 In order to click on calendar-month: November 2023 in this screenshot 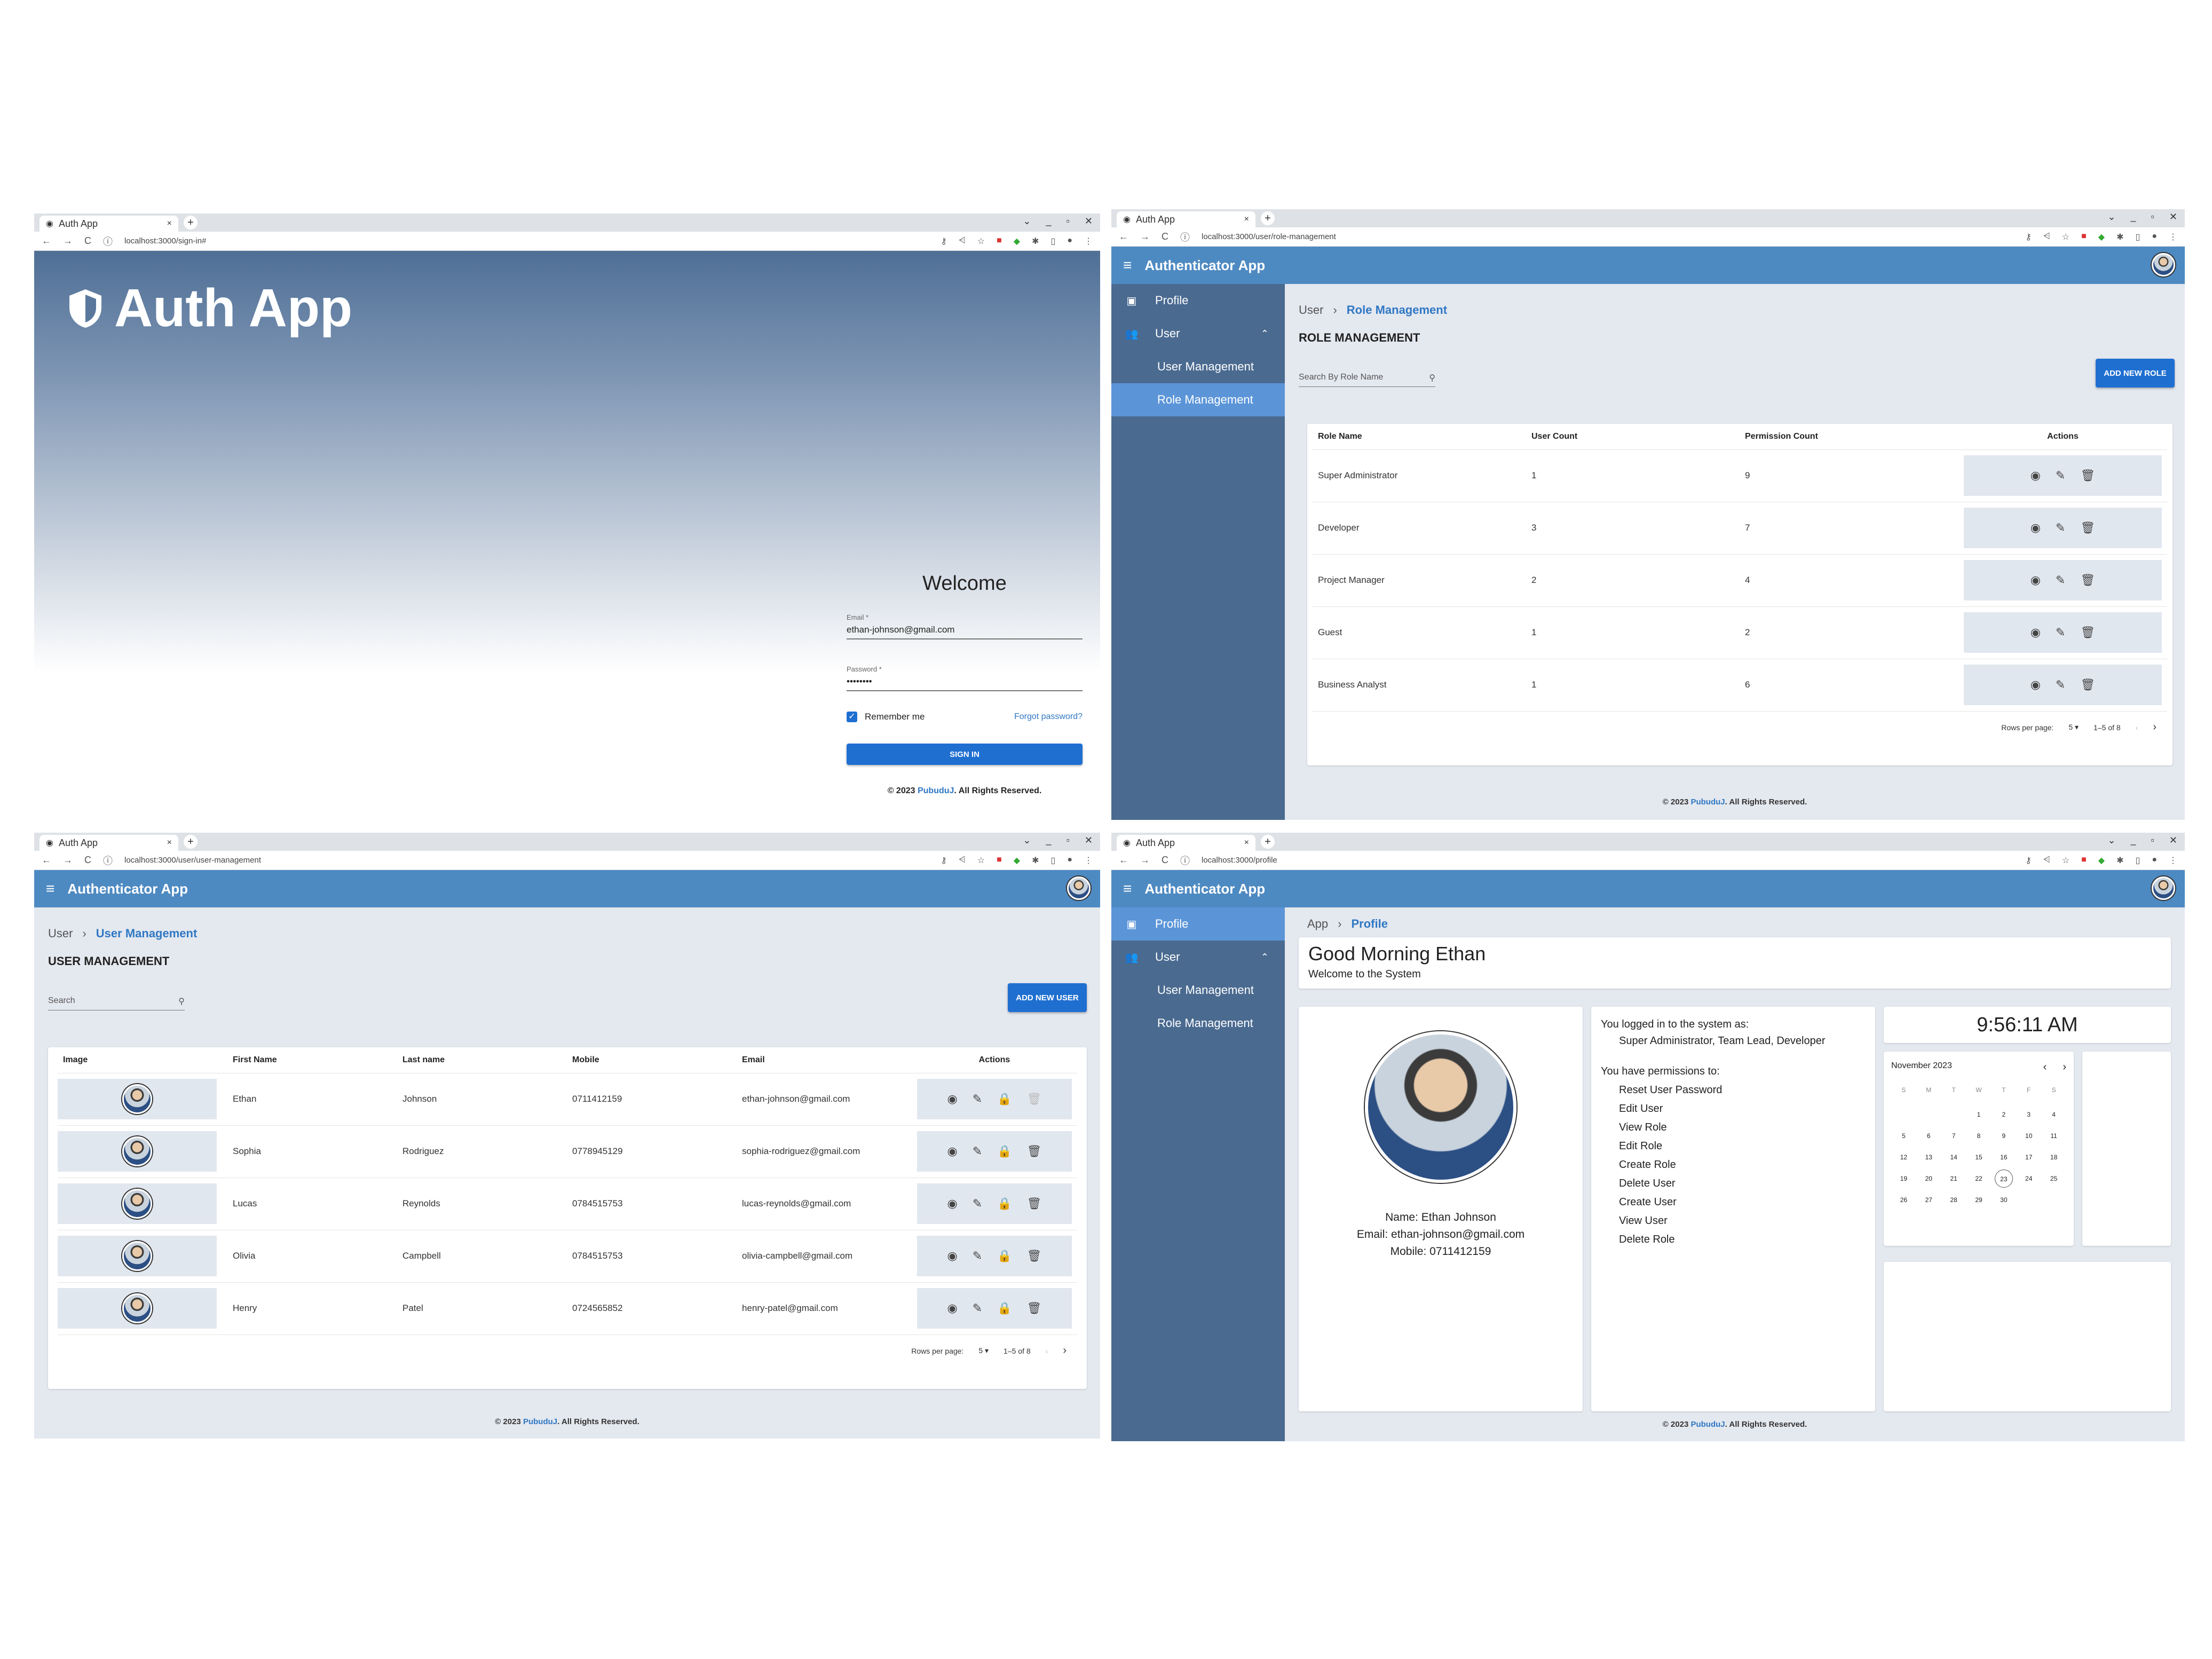, I will do `click(1921, 1067)`.